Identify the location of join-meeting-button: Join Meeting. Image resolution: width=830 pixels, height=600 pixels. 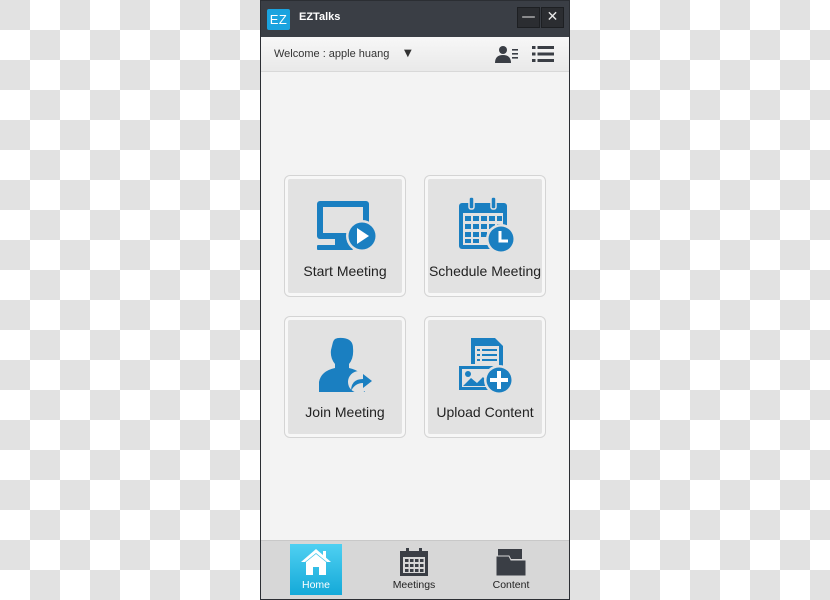
(345, 377).